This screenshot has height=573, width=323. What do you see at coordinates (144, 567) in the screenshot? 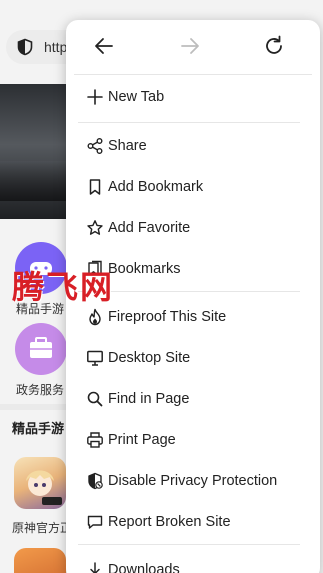
I see `menu-item-label: Downloads` at bounding box center [144, 567].